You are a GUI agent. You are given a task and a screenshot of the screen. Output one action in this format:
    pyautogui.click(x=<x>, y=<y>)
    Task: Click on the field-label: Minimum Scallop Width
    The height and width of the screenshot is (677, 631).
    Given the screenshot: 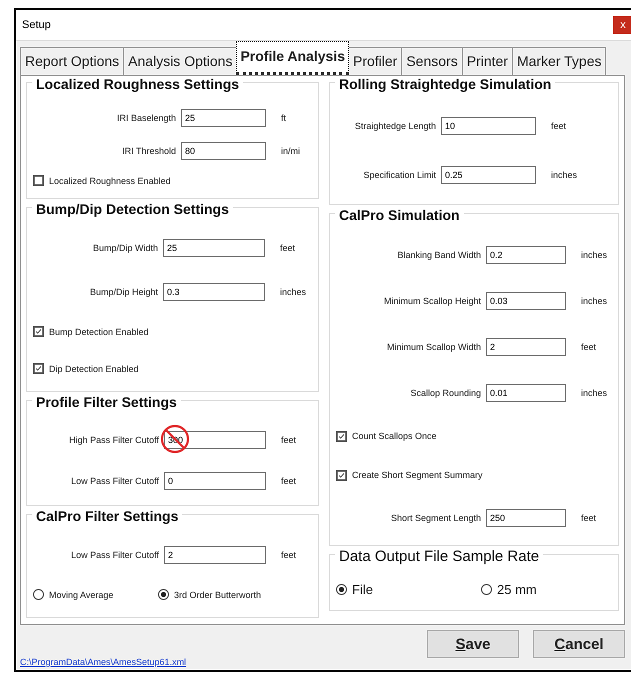 What is the action you would take?
    pyautogui.click(x=433, y=347)
    